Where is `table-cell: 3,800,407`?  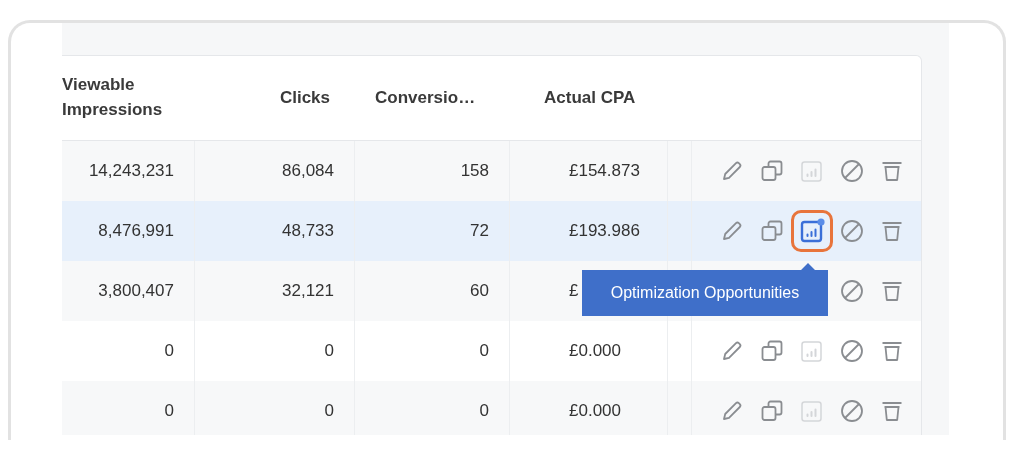
table-cell: 3,800,407 is located at coordinates (136, 291).